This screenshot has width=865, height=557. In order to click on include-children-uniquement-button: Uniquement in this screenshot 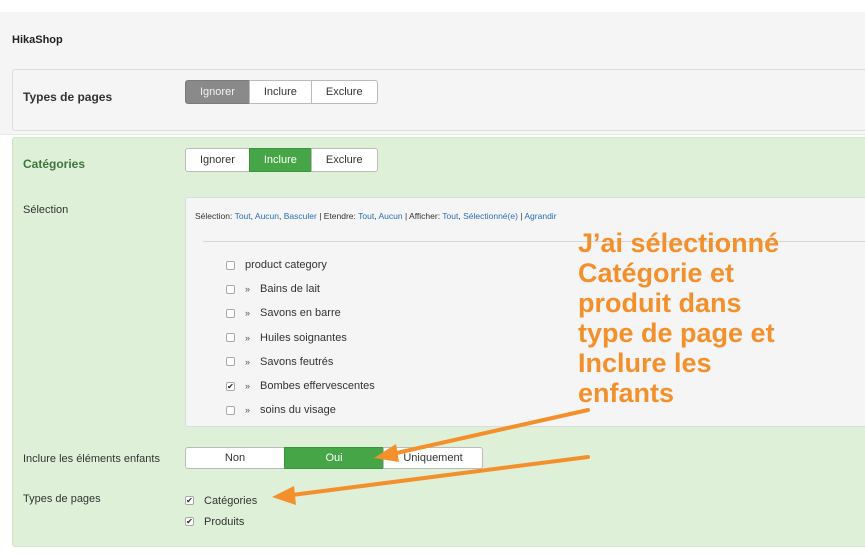, I will do `click(433, 458)`.